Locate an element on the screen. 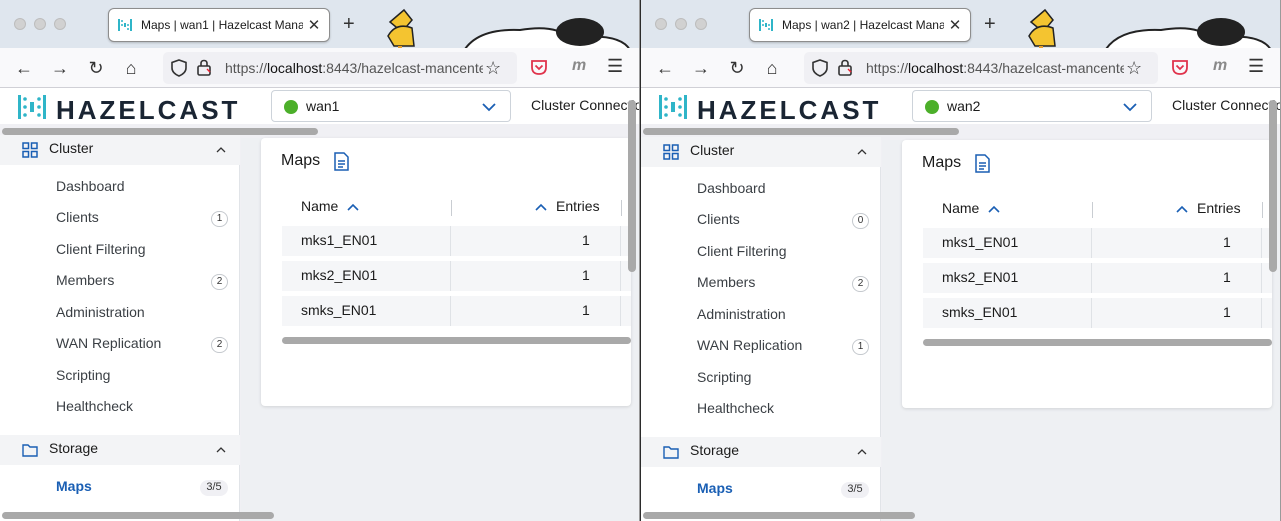 The width and height of the screenshot is (1281, 521). cluster-select: wan1 is located at coordinates (391, 106).